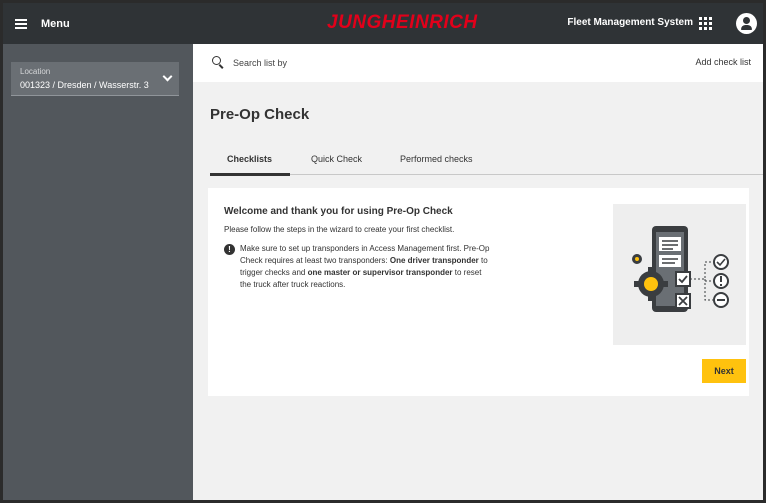 This screenshot has width=766, height=503. Describe the element at coordinates (630, 22) in the screenshot. I see `app-name: Fleet Management System` at that location.